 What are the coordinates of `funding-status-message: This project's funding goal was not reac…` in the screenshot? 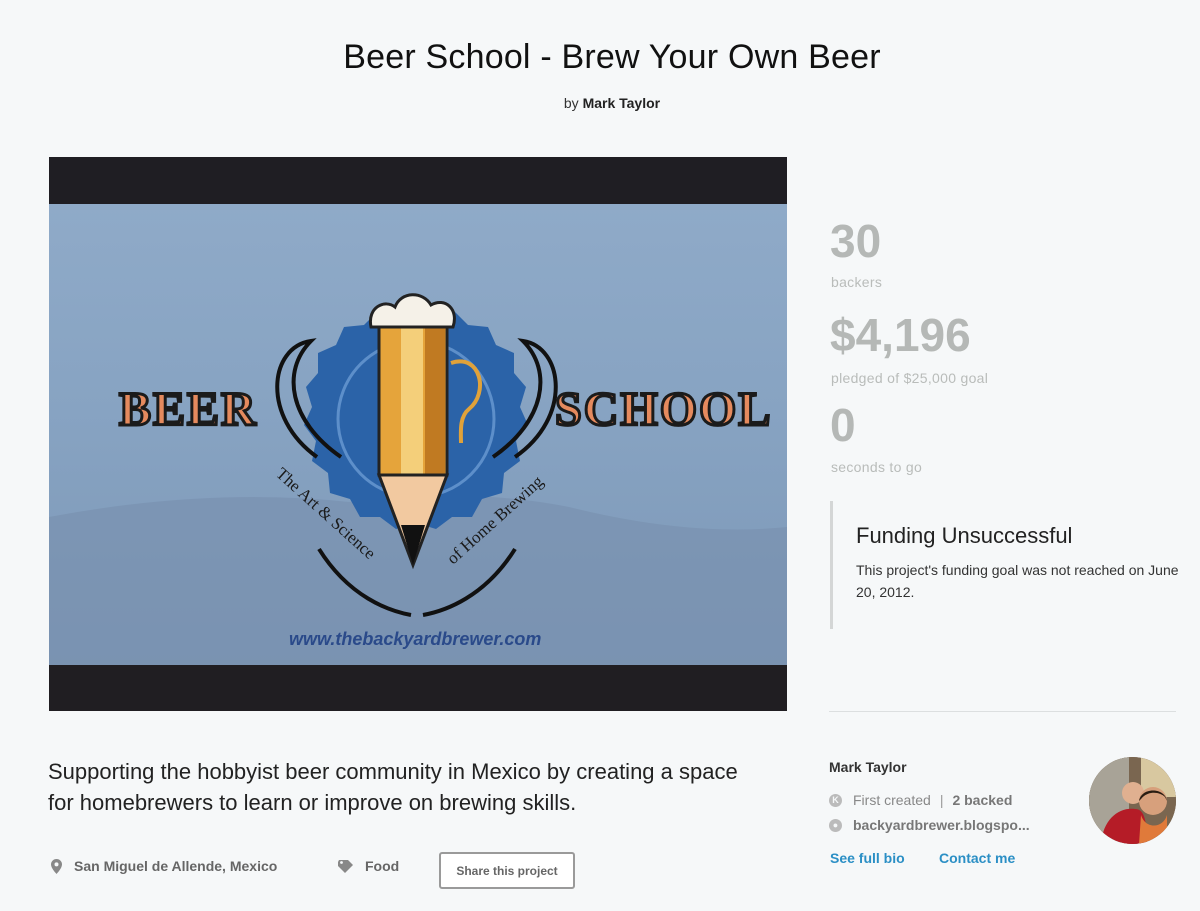 It's located at (1017, 581).